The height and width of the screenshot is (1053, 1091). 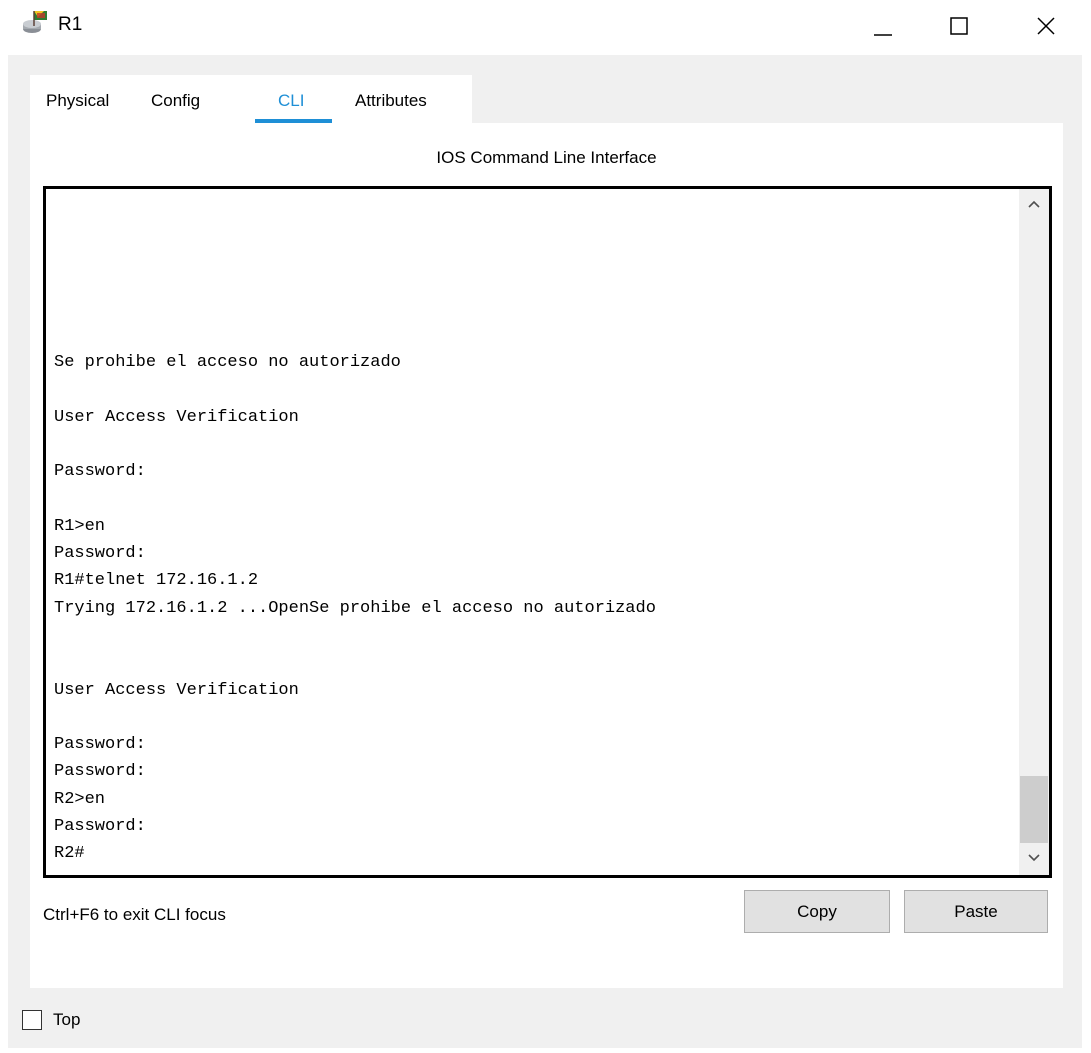 I want to click on focus-hint: Ctrl+F6 to exit CLI focus, so click(x=134, y=914).